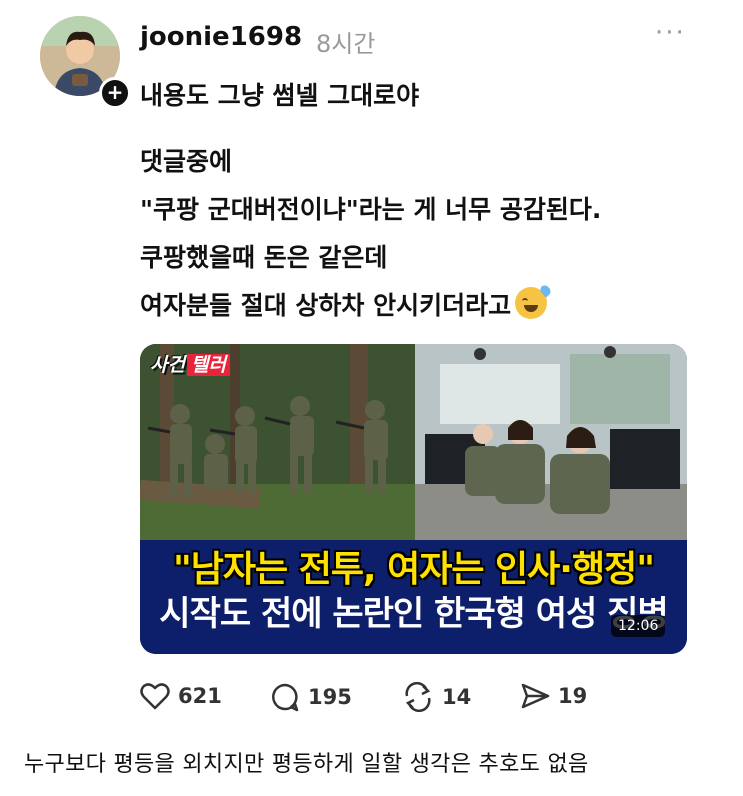 Image resolution: width=743 pixels, height=796 pixels. What do you see at coordinates (553, 696) in the screenshot?
I see `share-button: 19` at bounding box center [553, 696].